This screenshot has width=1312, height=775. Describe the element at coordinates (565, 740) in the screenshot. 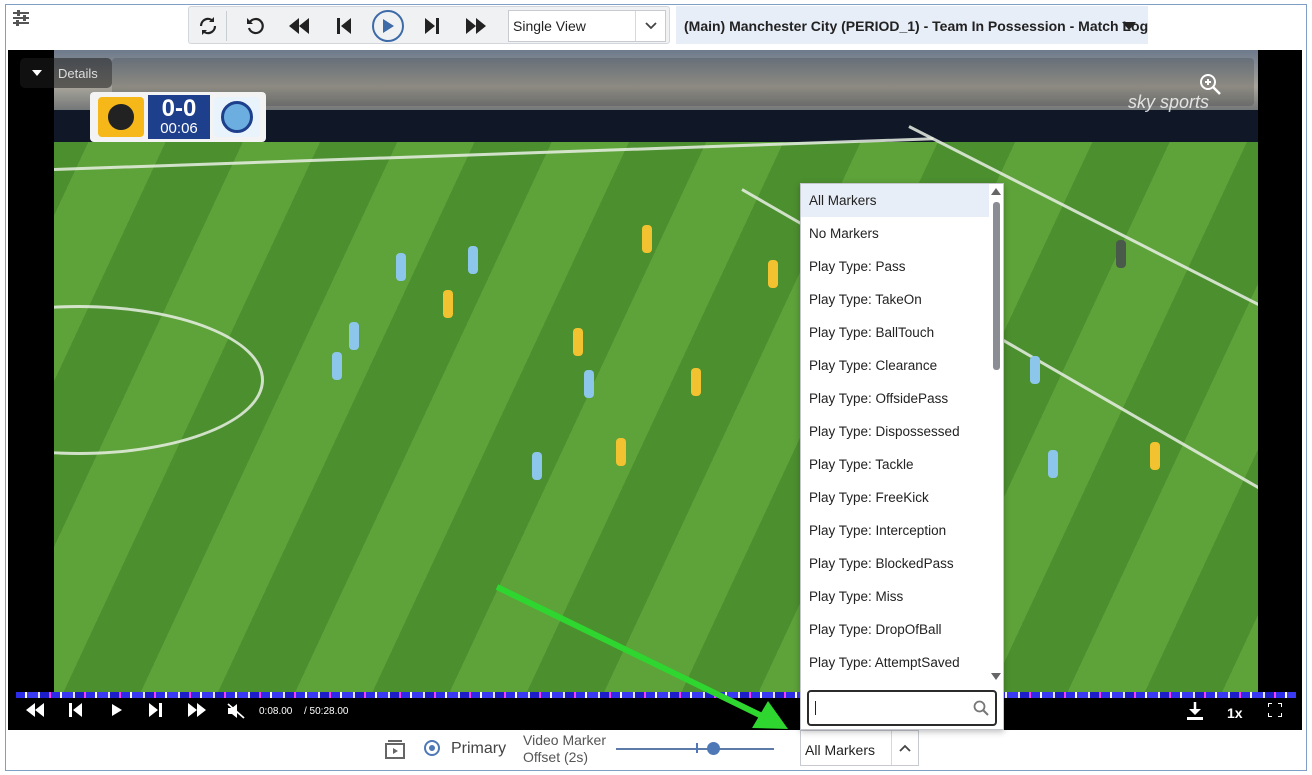

I see `offset-label-line1: Video Marker` at that location.